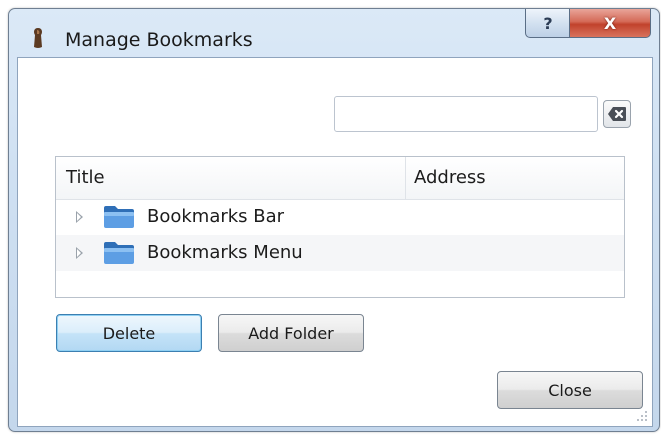 The width and height of the screenshot is (661, 435). What do you see at coordinates (466, 114) in the screenshot?
I see `search-input` at bounding box center [466, 114].